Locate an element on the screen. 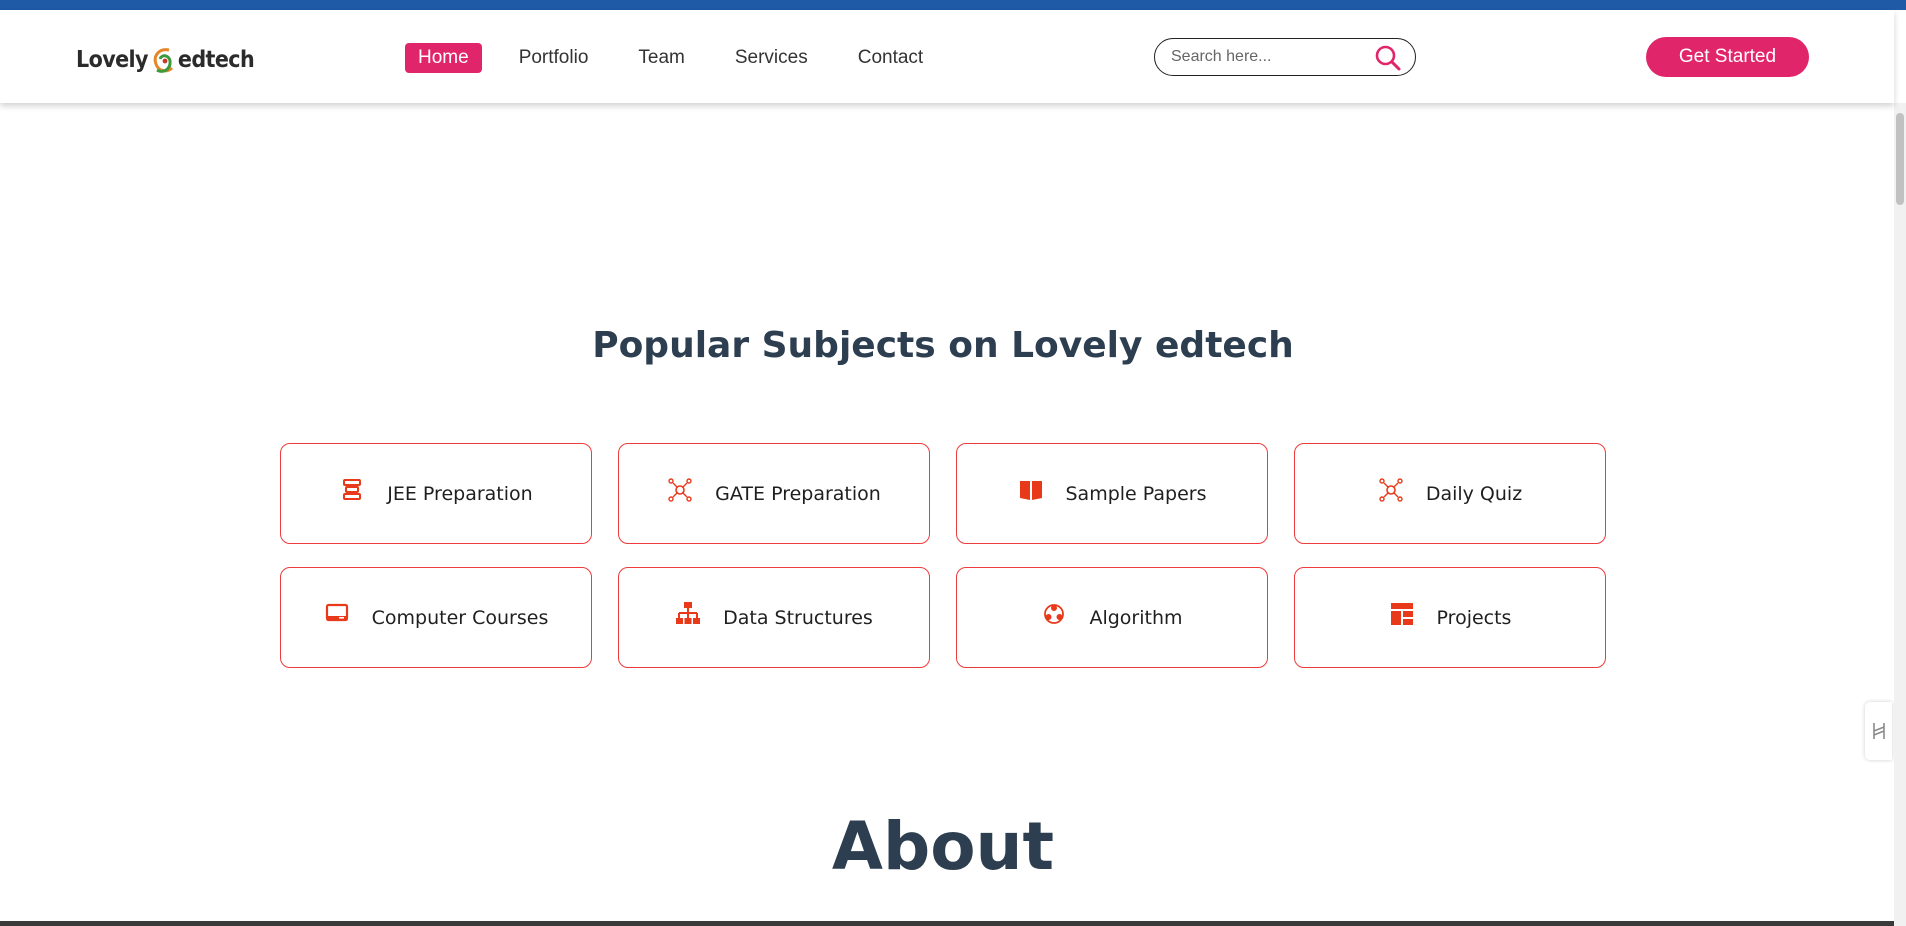 The width and height of the screenshot is (1906, 926). subject-card-data-structures: Data Structures is located at coordinates (774, 617).